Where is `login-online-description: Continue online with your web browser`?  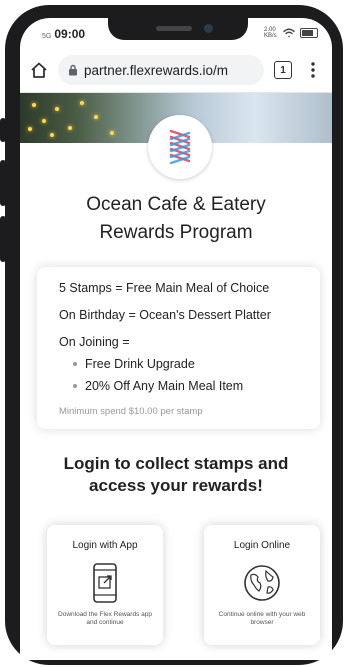 login-online-description: Continue online with your web browser is located at coordinates (262, 618).